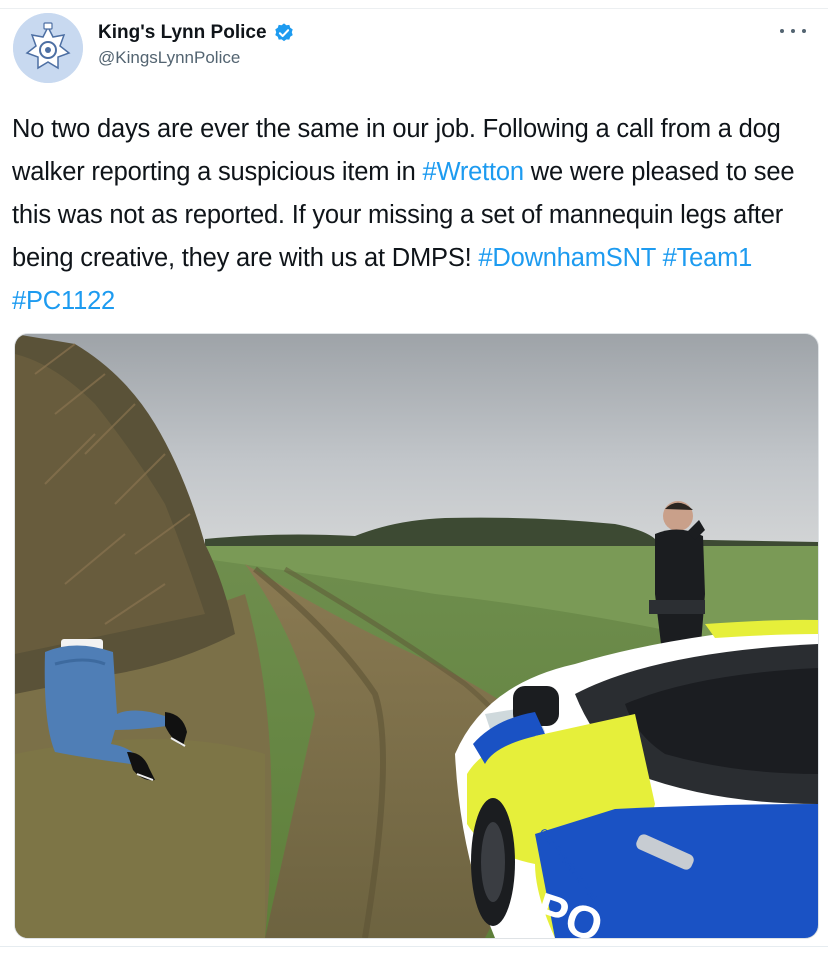 This screenshot has height=956, width=828. Describe the element at coordinates (708, 258) in the screenshot. I see `hashtag-link: #Team1` at that location.